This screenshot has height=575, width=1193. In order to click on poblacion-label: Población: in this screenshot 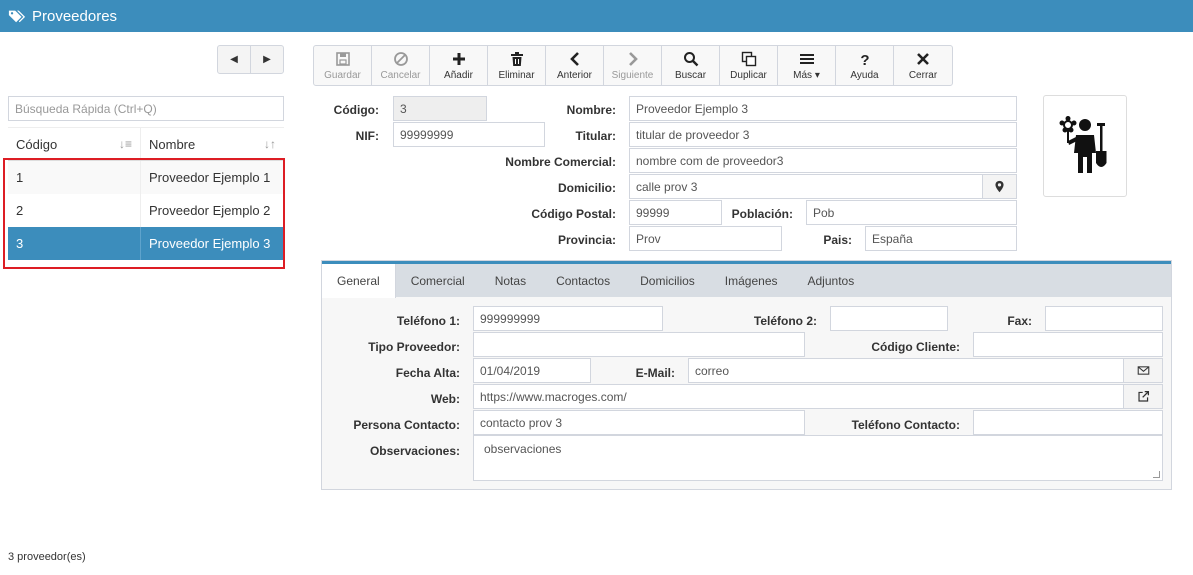, I will do `click(762, 214)`.